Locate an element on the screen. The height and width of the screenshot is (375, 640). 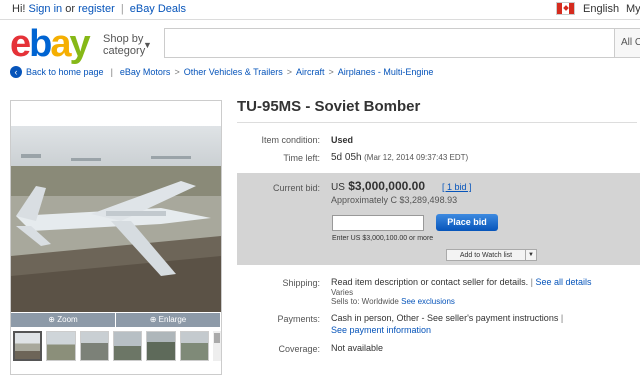
back-arrow-icon: ‹ is located at coordinates (16, 72).